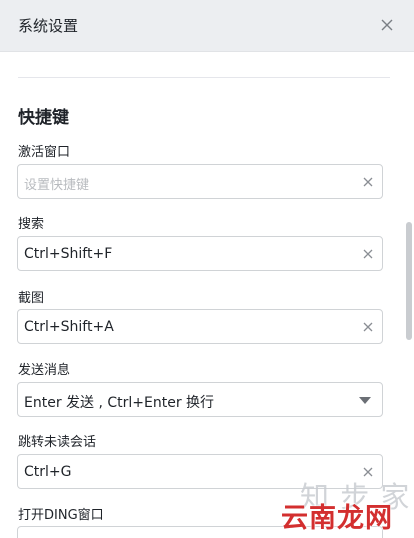 The height and width of the screenshot is (538, 414). I want to click on close-icon, so click(387, 25).